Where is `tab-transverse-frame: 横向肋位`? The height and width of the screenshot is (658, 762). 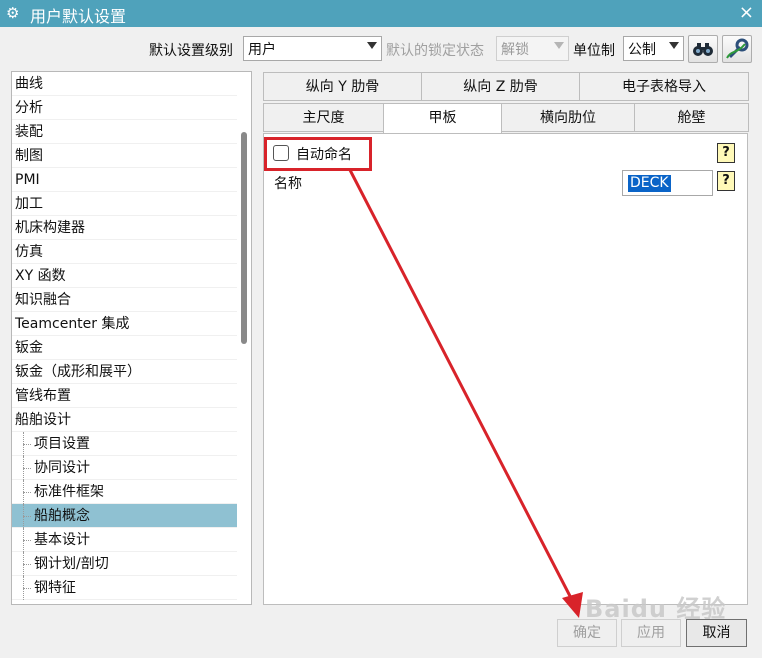 tab-transverse-frame: 横向肋位 is located at coordinates (568, 117).